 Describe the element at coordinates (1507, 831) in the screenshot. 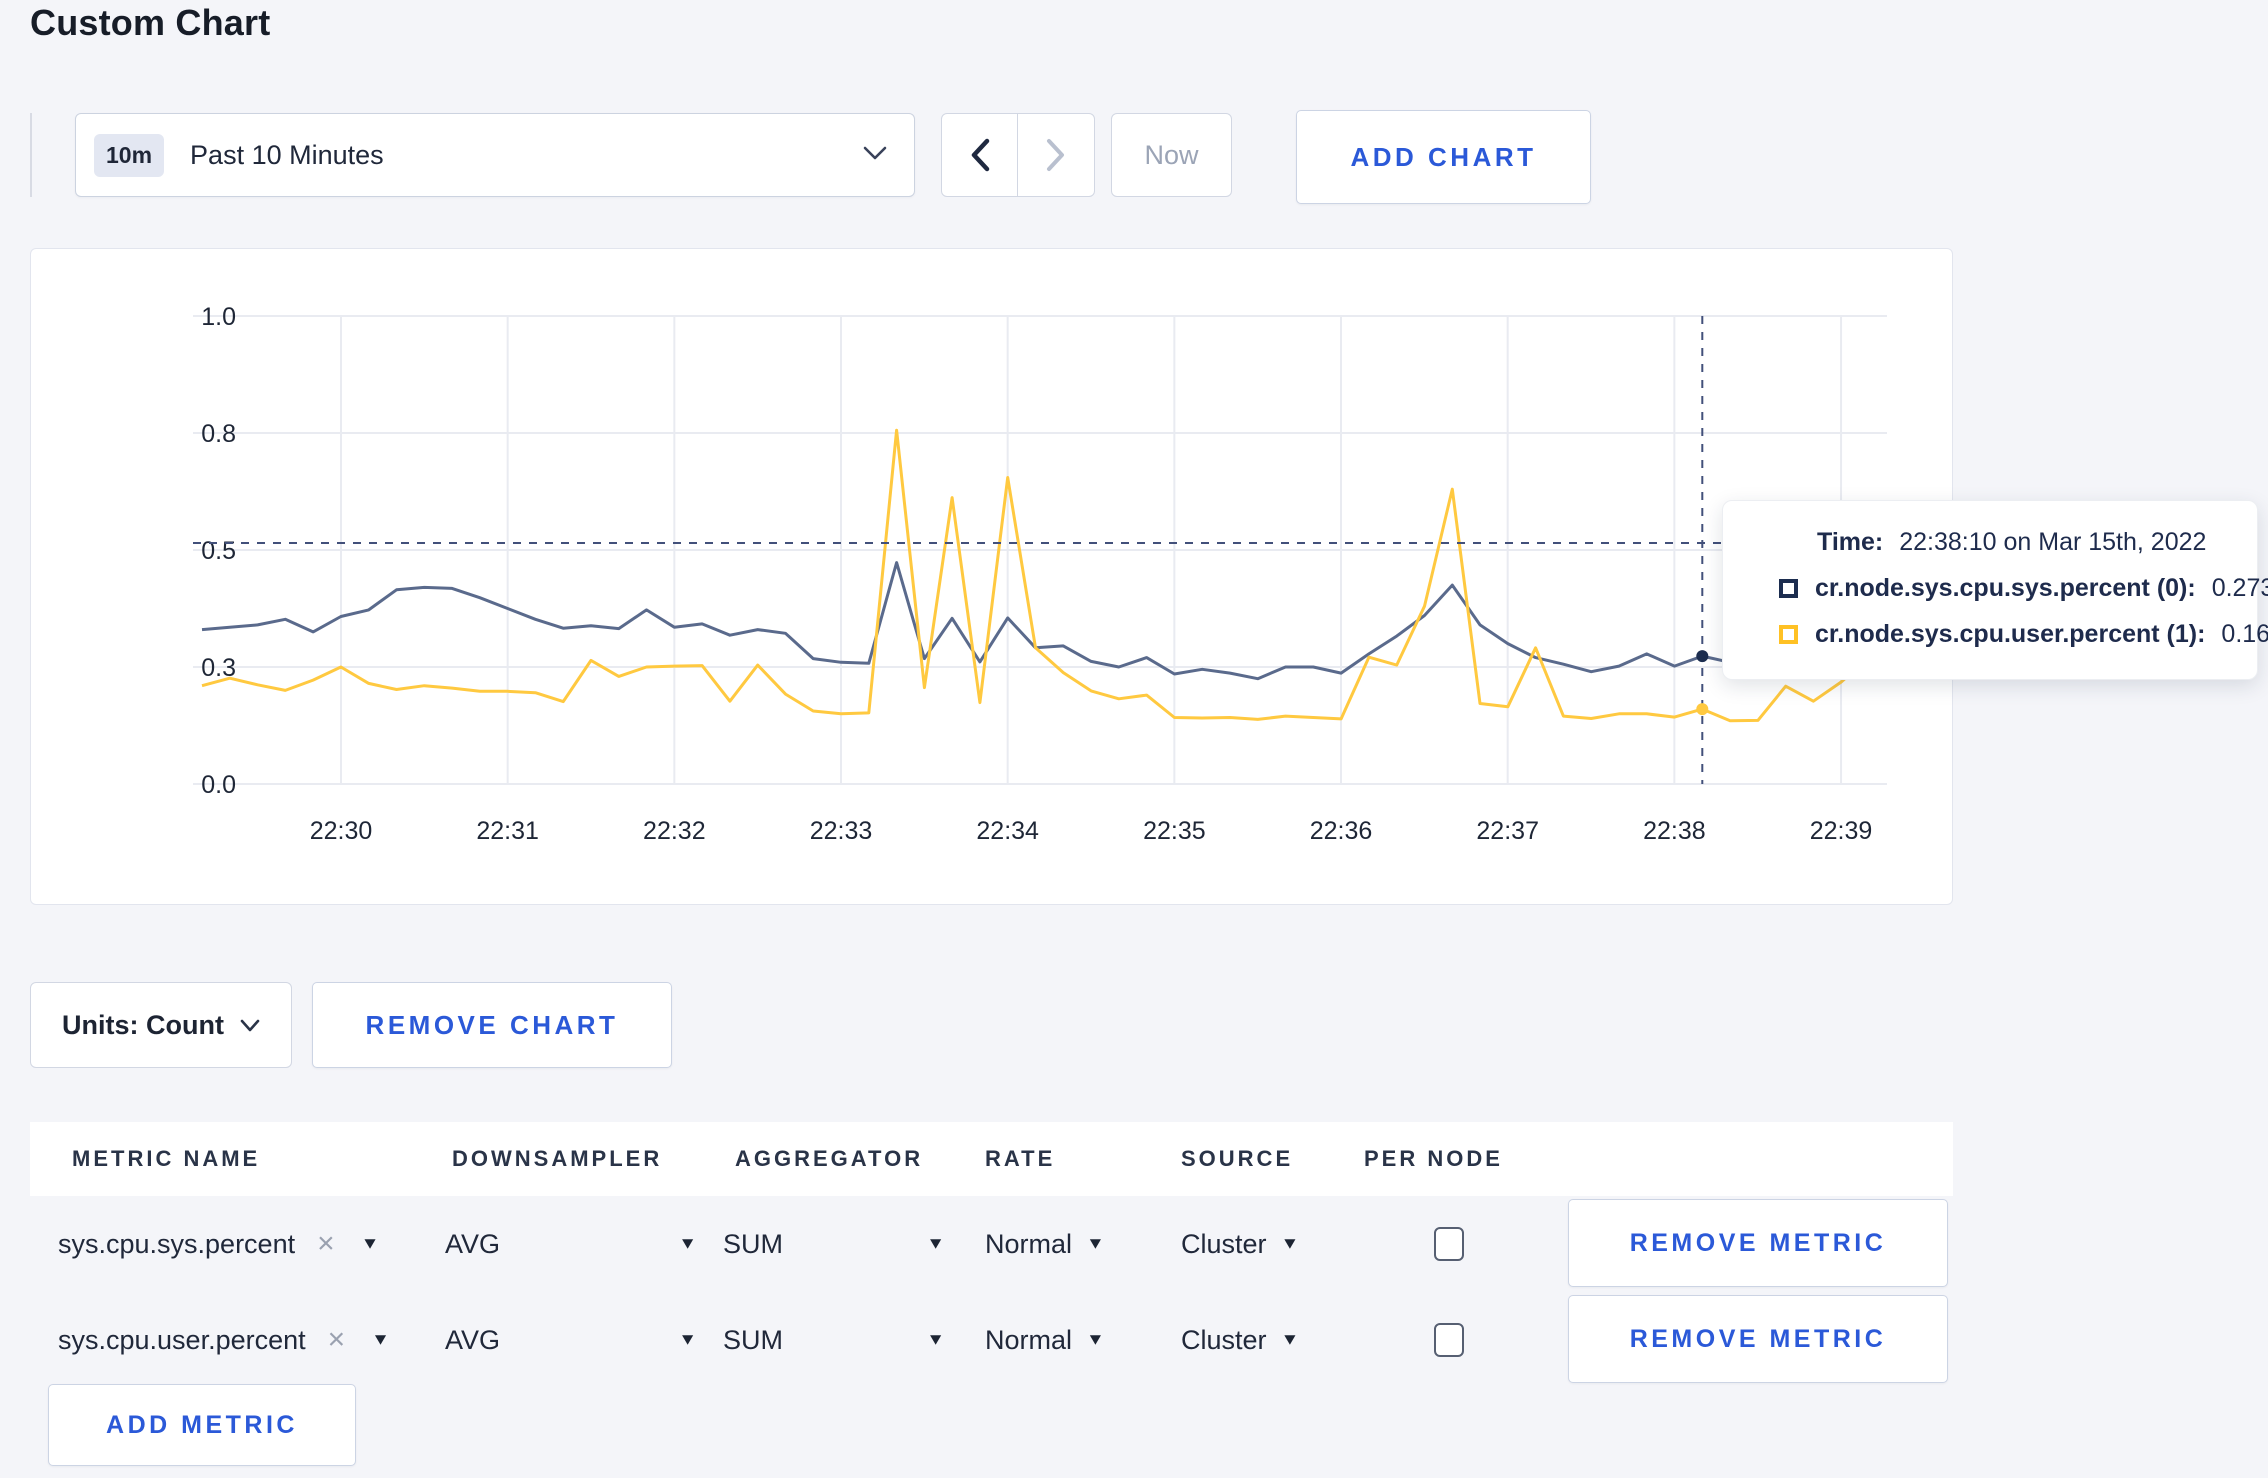

I see `x-axis-tick-label: 22:37` at that location.